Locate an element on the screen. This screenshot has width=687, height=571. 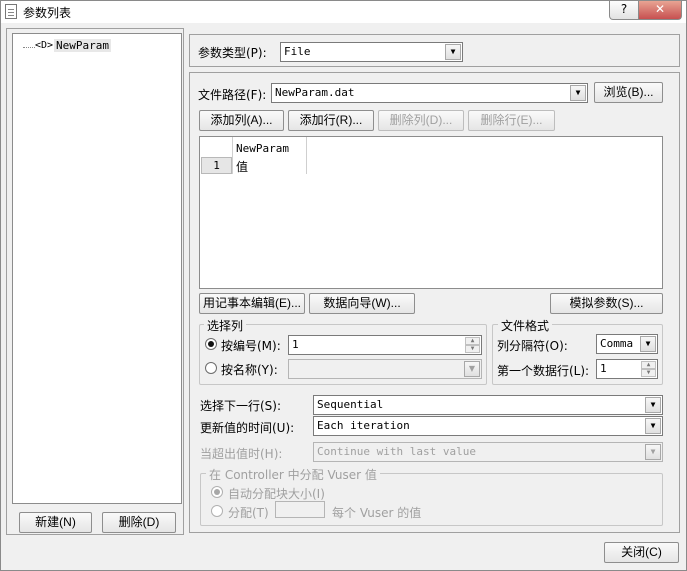
file-path-label: 文件路径(F): is located at coordinates (232, 95).